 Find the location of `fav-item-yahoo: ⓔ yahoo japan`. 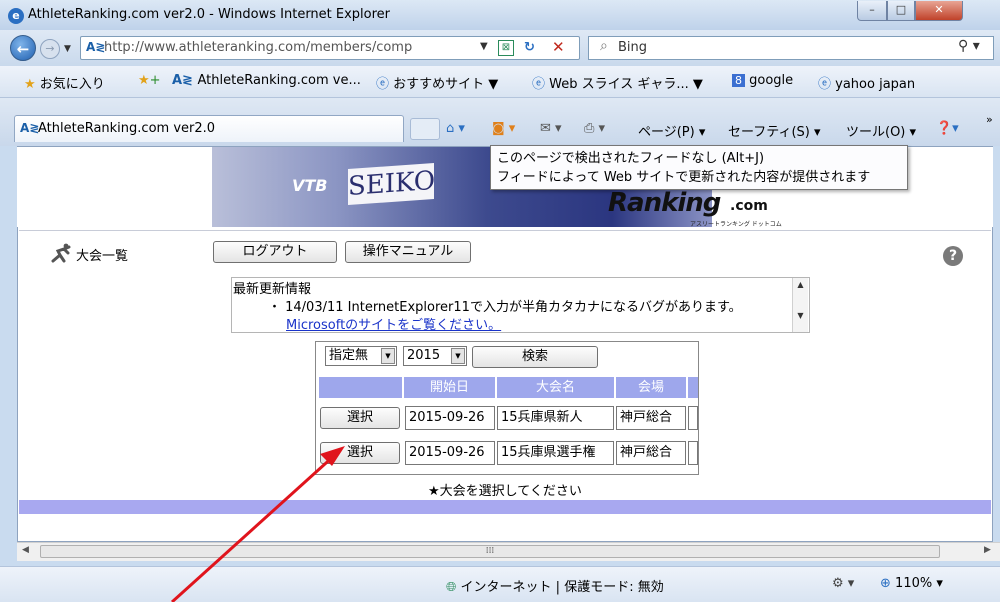

fav-item-yahoo: ⓔ yahoo japan is located at coordinates (866, 82).